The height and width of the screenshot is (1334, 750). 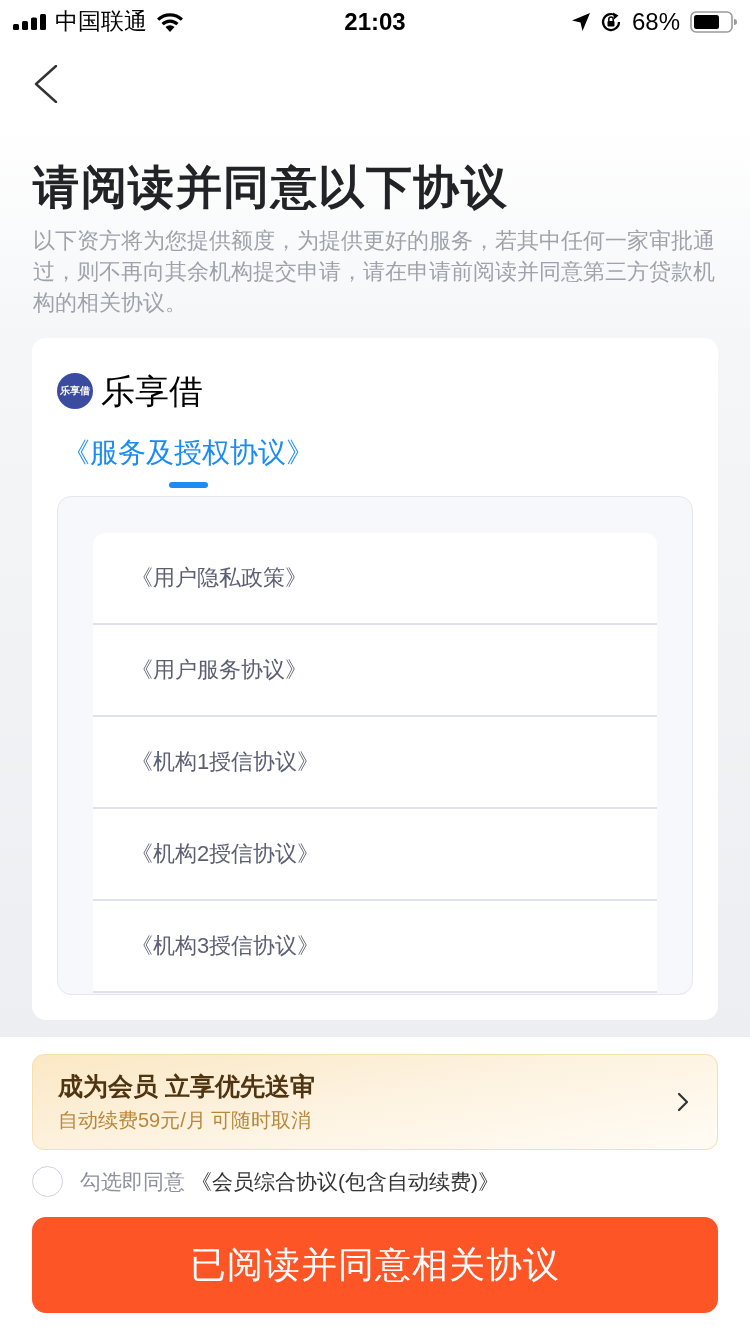 I want to click on membership-subtitle: 自动续费59元/月 可随时取消, so click(x=185, y=1120).